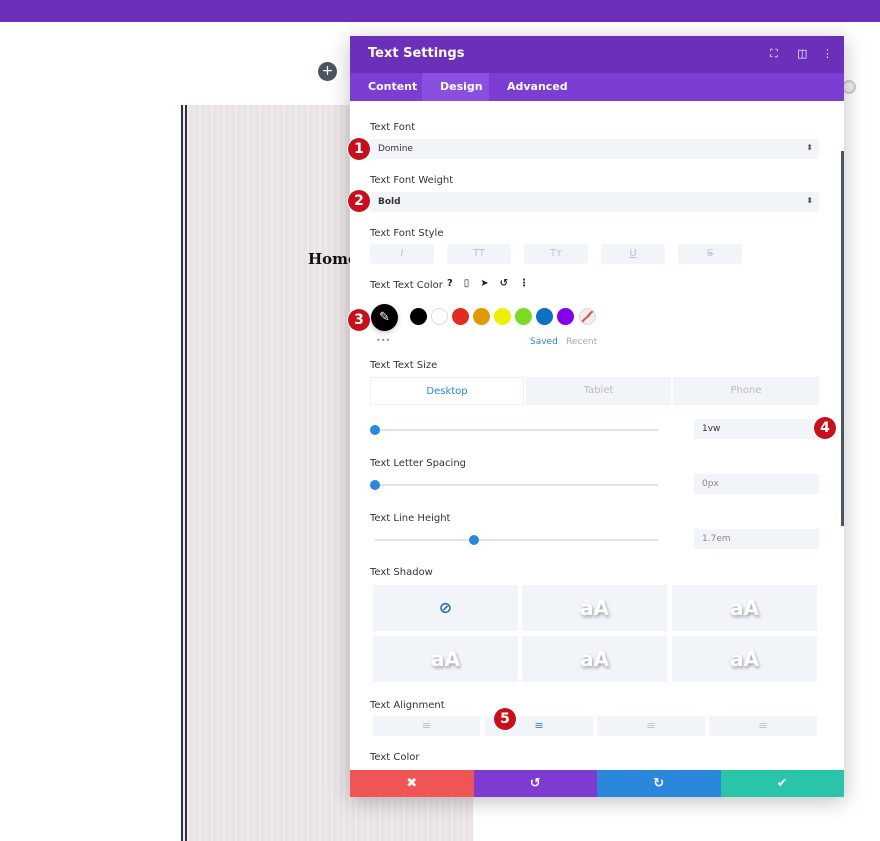 This screenshot has height=841, width=880. What do you see at coordinates (383, 340) in the screenshot?
I see `more-colors-icon: •••` at bounding box center [383, 340].